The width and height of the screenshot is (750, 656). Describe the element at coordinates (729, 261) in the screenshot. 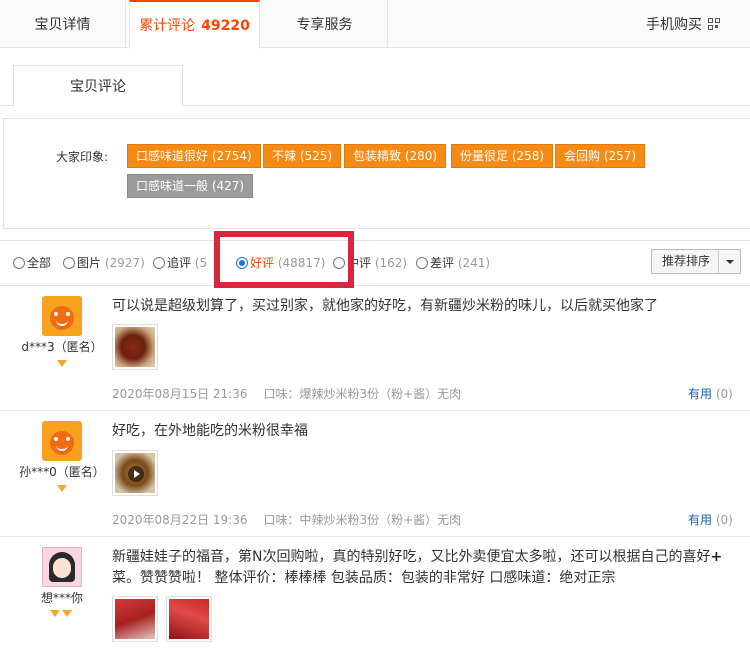

I see `chevron-down-icon` at that location.